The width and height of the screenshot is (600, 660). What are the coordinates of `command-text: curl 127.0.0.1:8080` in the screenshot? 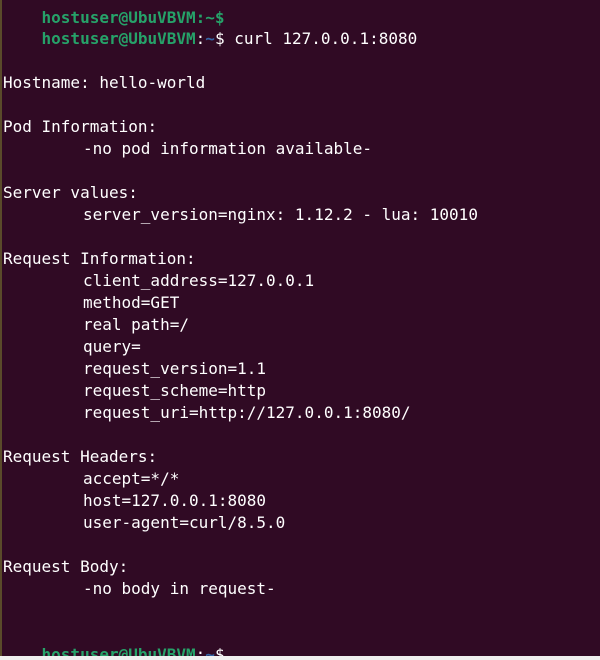 It's located at (321, 38).